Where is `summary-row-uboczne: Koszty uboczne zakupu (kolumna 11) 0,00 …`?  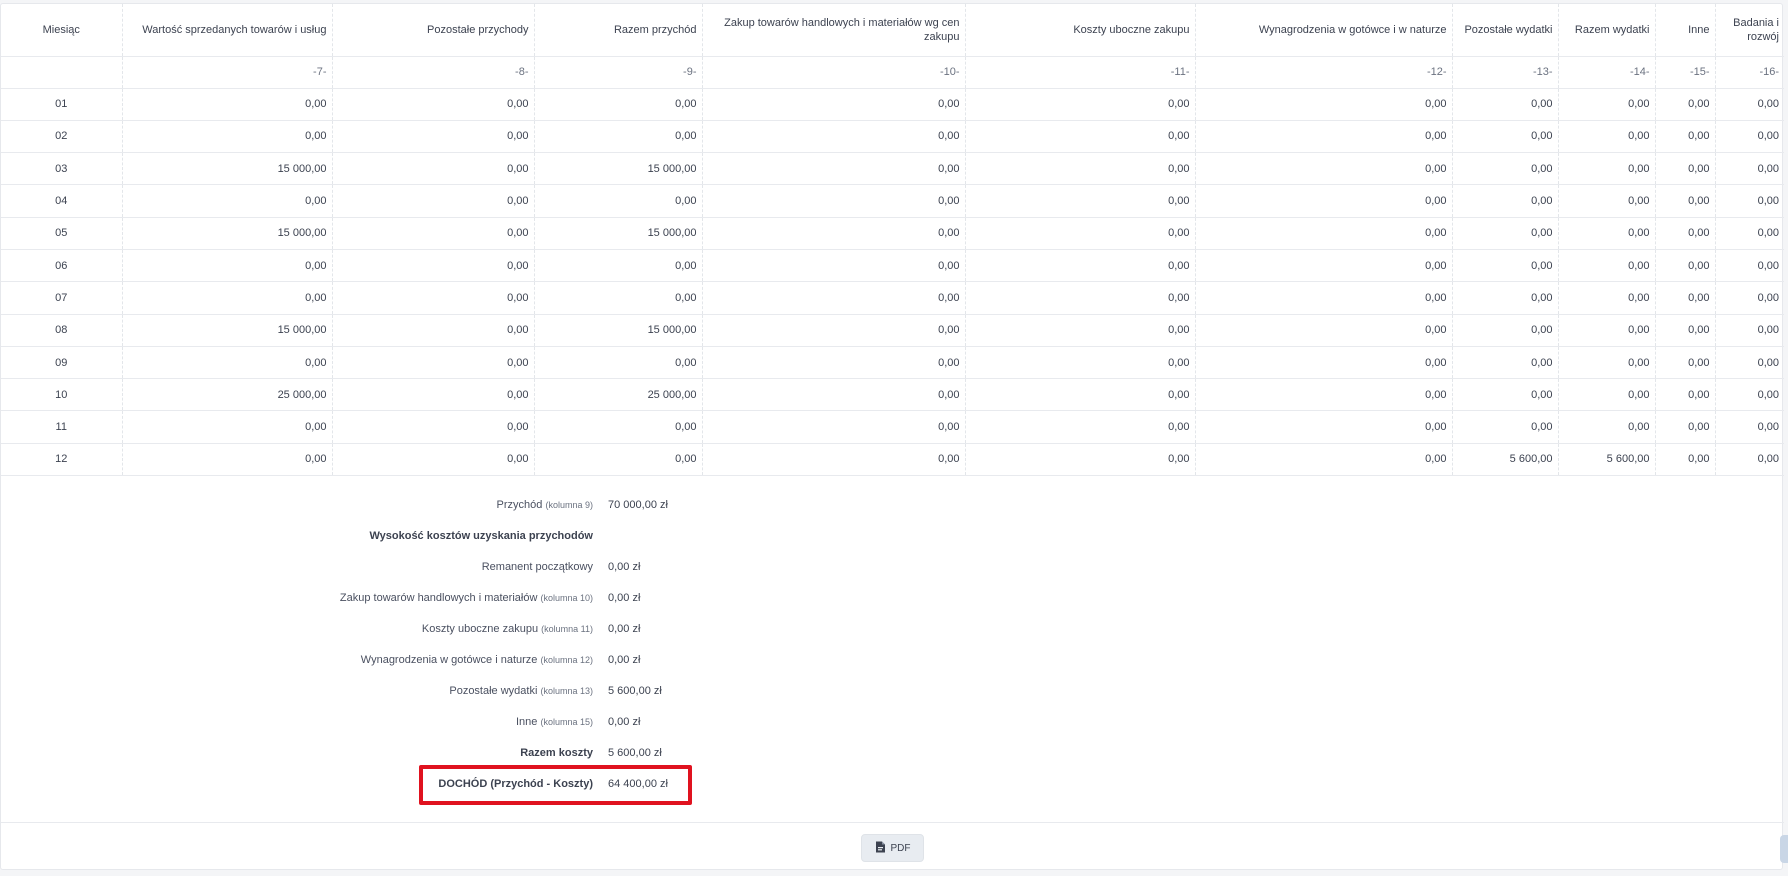
summary-row-uboczne: Koszty uboczne zakupu (kolumna 11) 0,00 … is located at coordinates (351, 629).